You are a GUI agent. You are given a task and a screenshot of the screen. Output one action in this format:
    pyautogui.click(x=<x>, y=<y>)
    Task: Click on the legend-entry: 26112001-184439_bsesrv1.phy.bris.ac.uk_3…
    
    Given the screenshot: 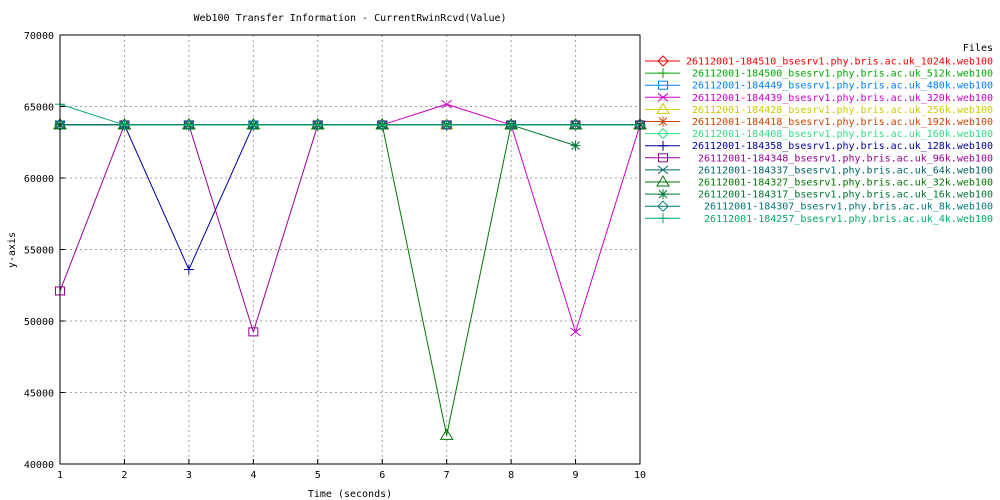 What is the action you would take?
    pyautogui.click(x=819, y=98)
    